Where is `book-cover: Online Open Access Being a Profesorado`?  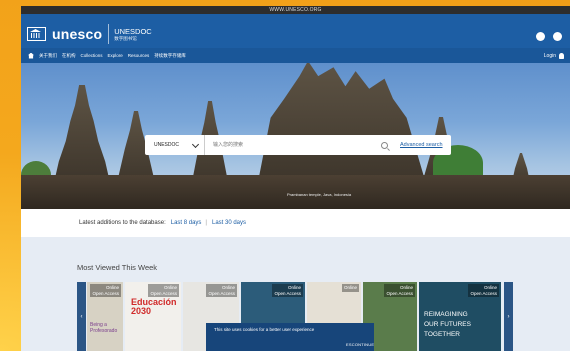
book-cover: Online Open Access Being a Profesorado is located at coordinates (105, 316).